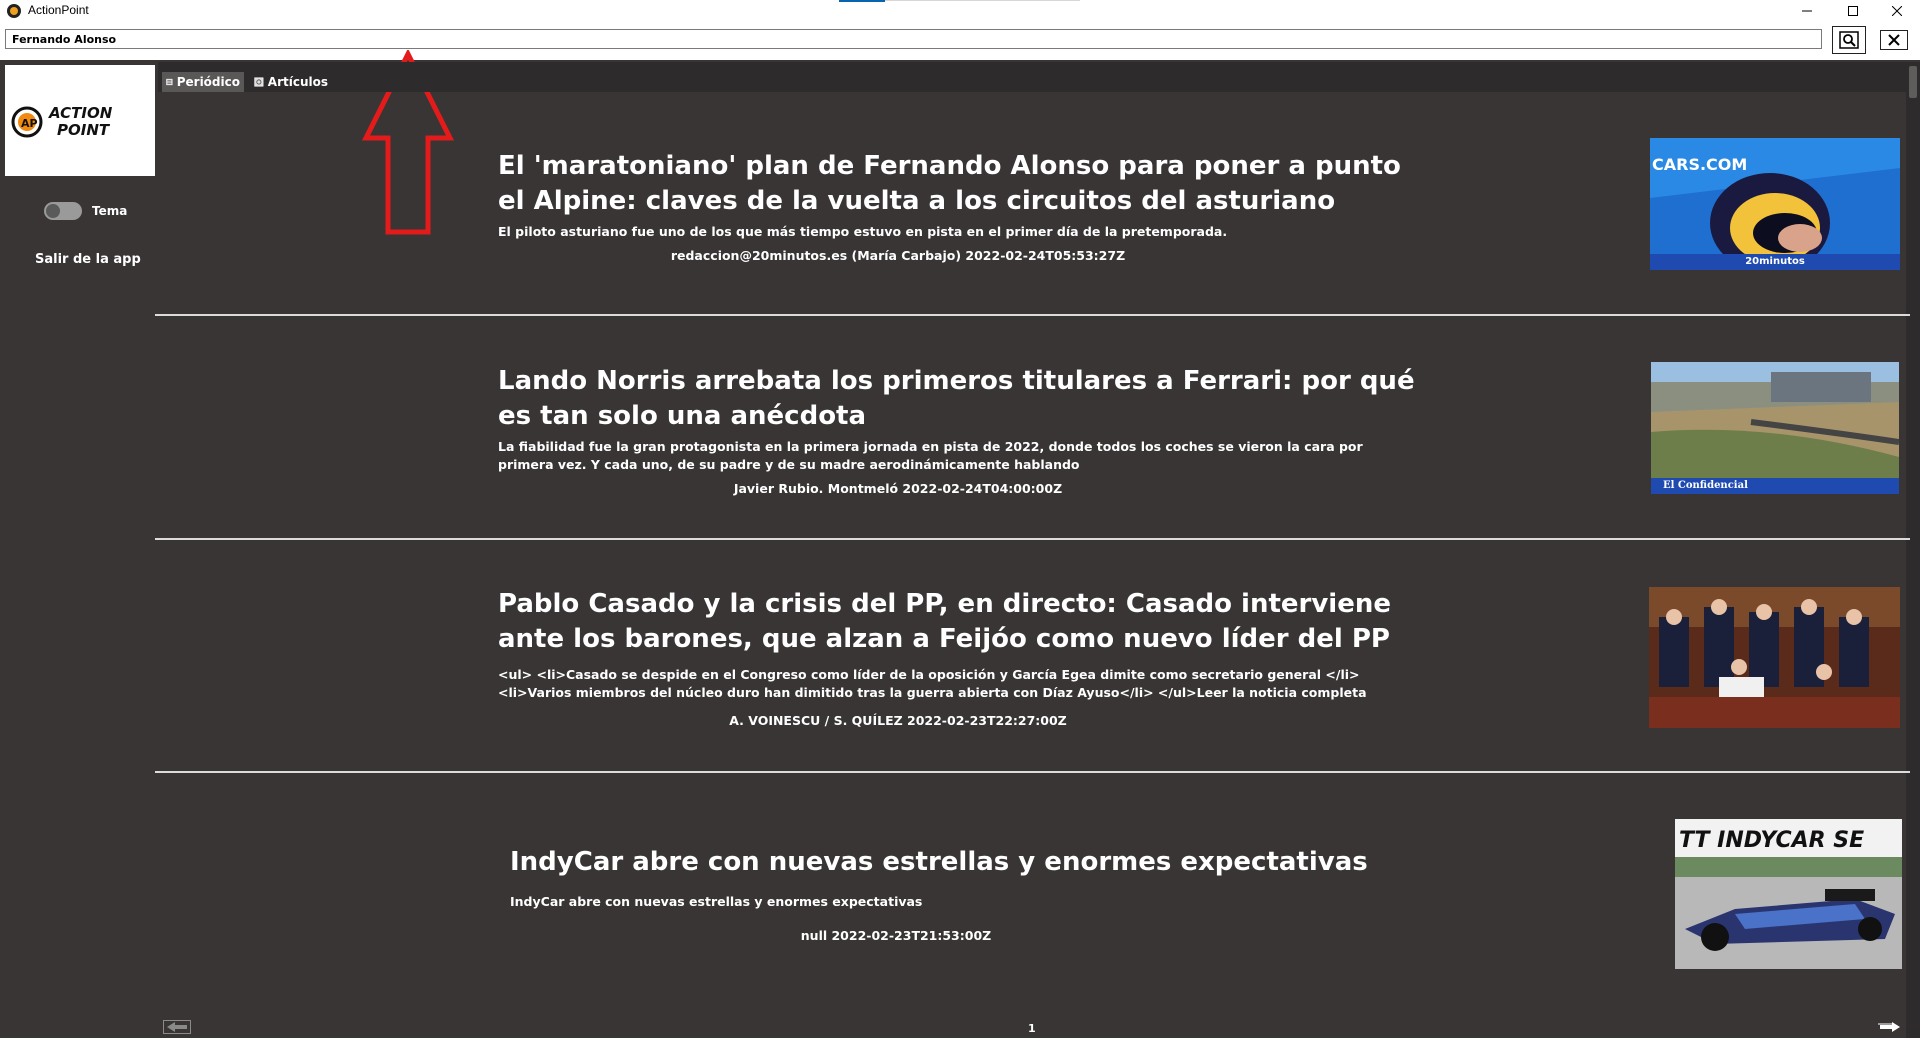  I want to click on article-meta: null 2022-02-23T21:53:00Z, so click(896, 935).